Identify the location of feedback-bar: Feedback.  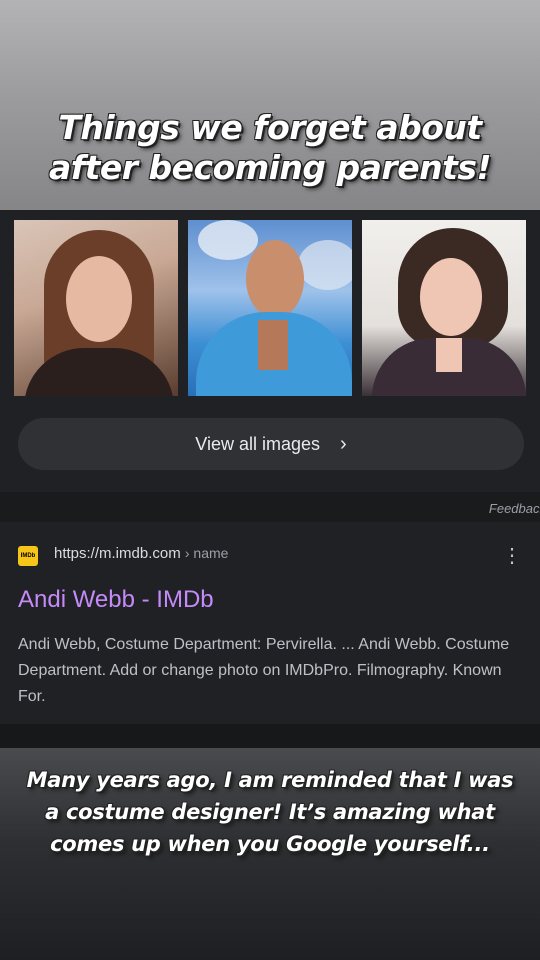
(270, 507).